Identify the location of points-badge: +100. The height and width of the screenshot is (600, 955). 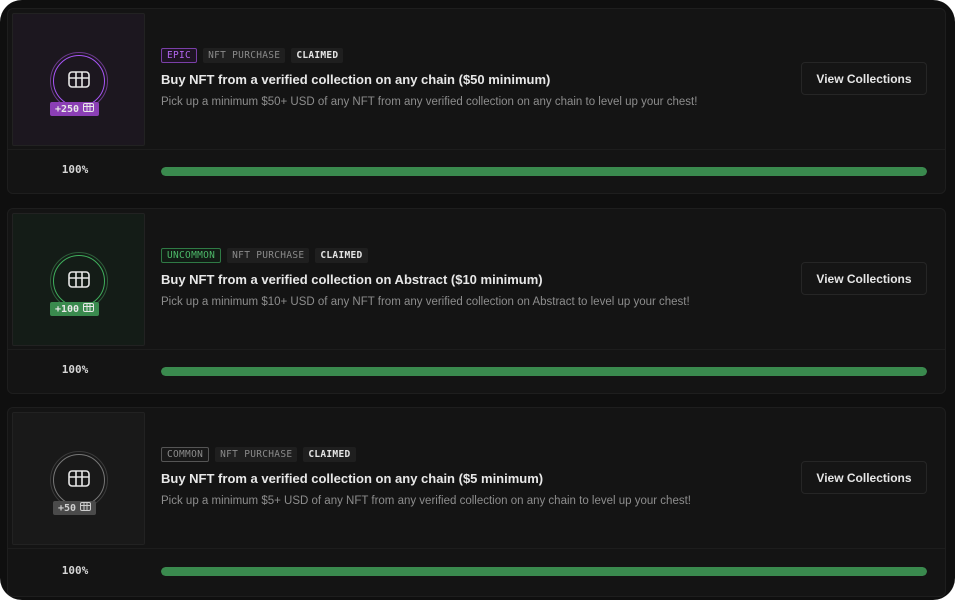
(75, 309).